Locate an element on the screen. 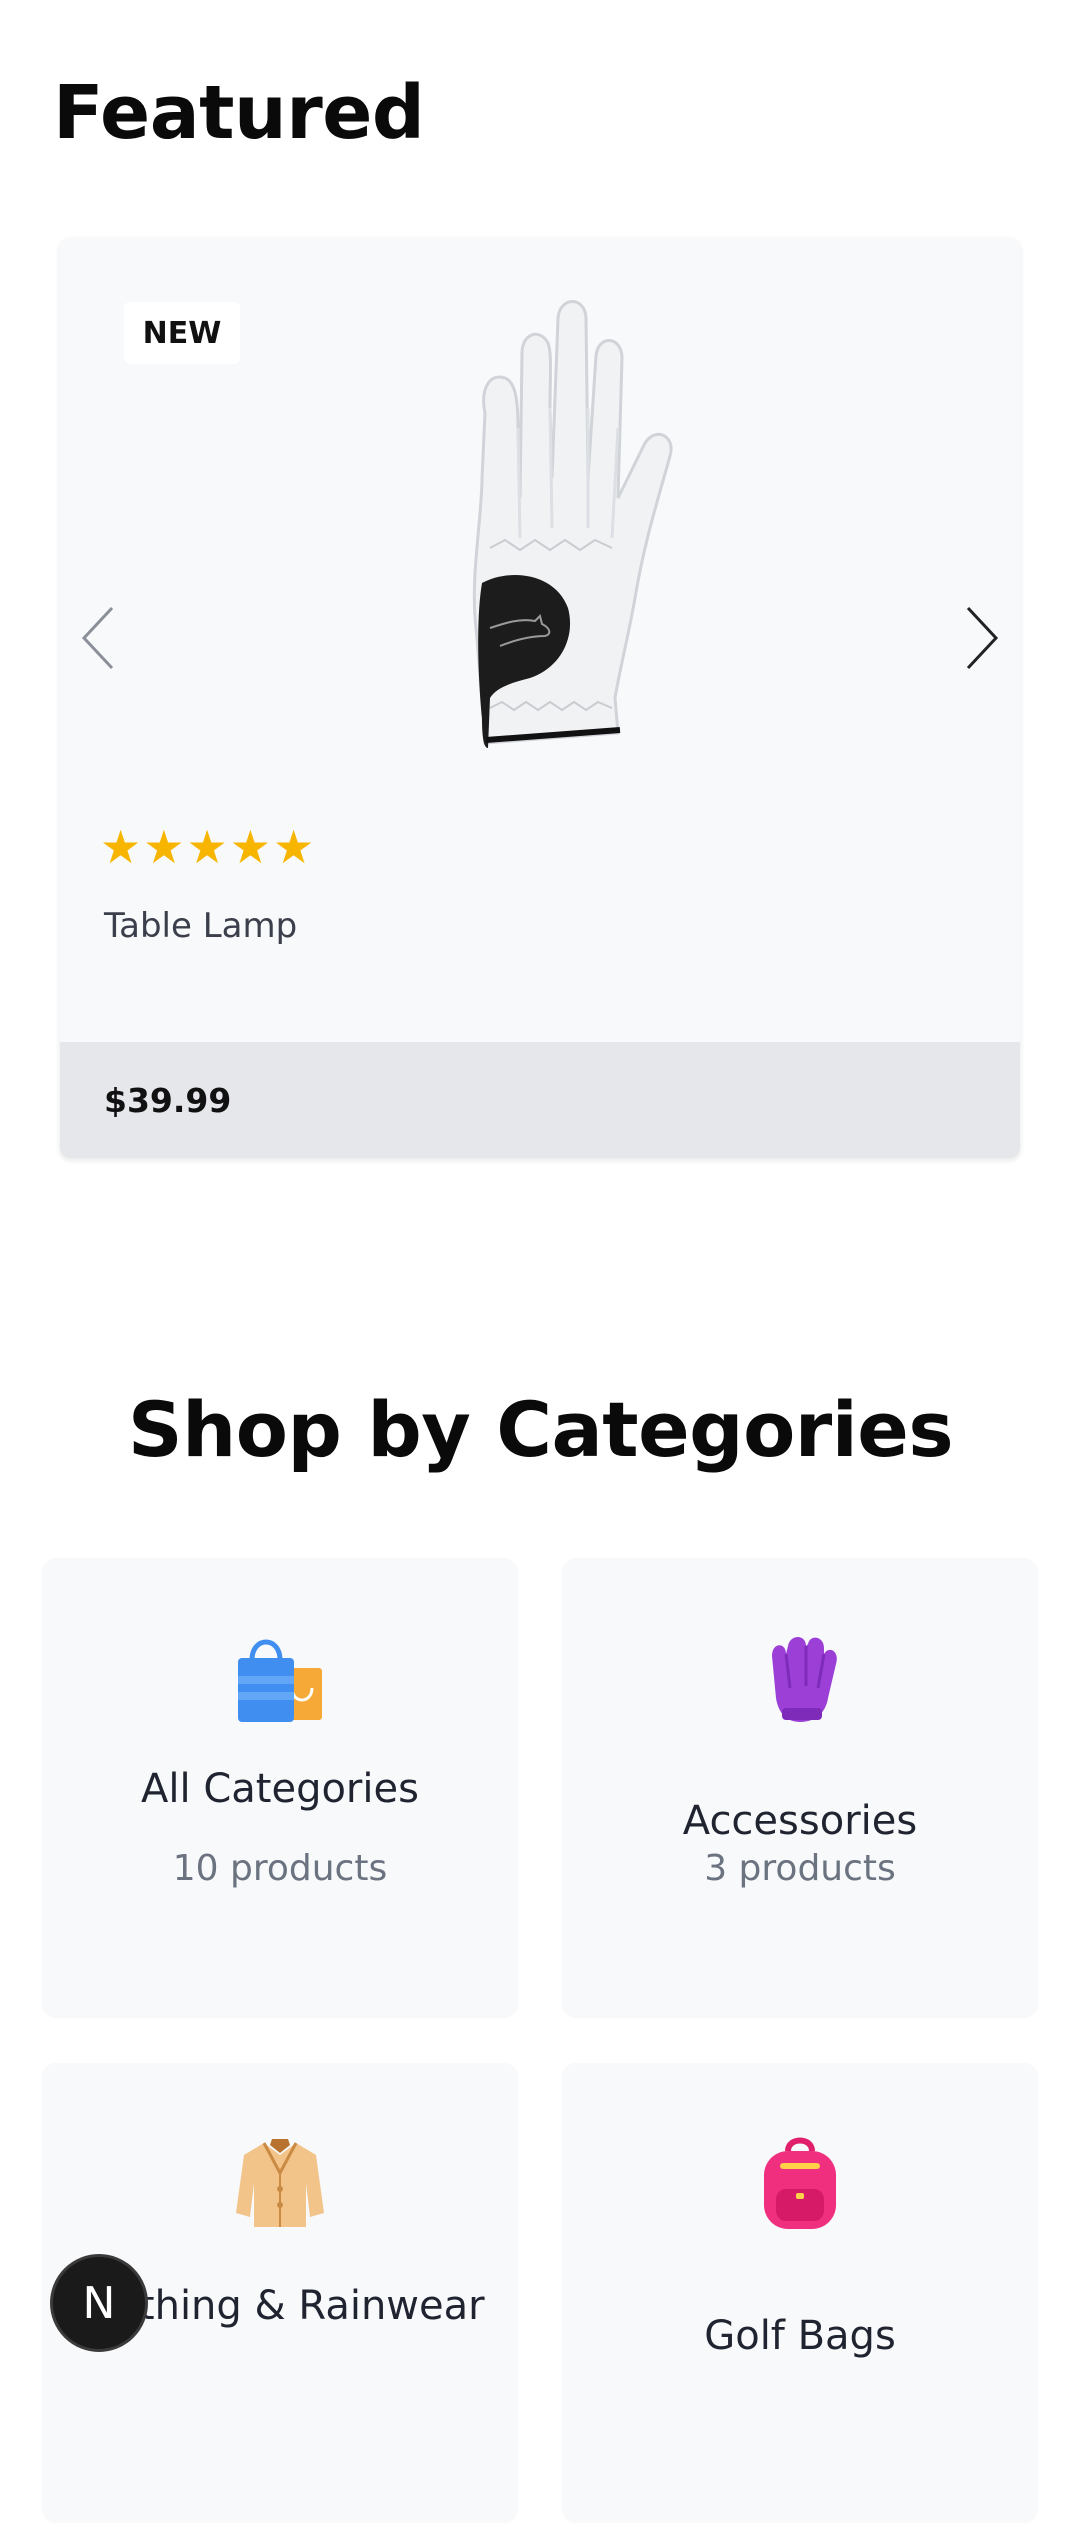  category-card-accessories: Accessories 3 products is located at coordinates (800, 1788).